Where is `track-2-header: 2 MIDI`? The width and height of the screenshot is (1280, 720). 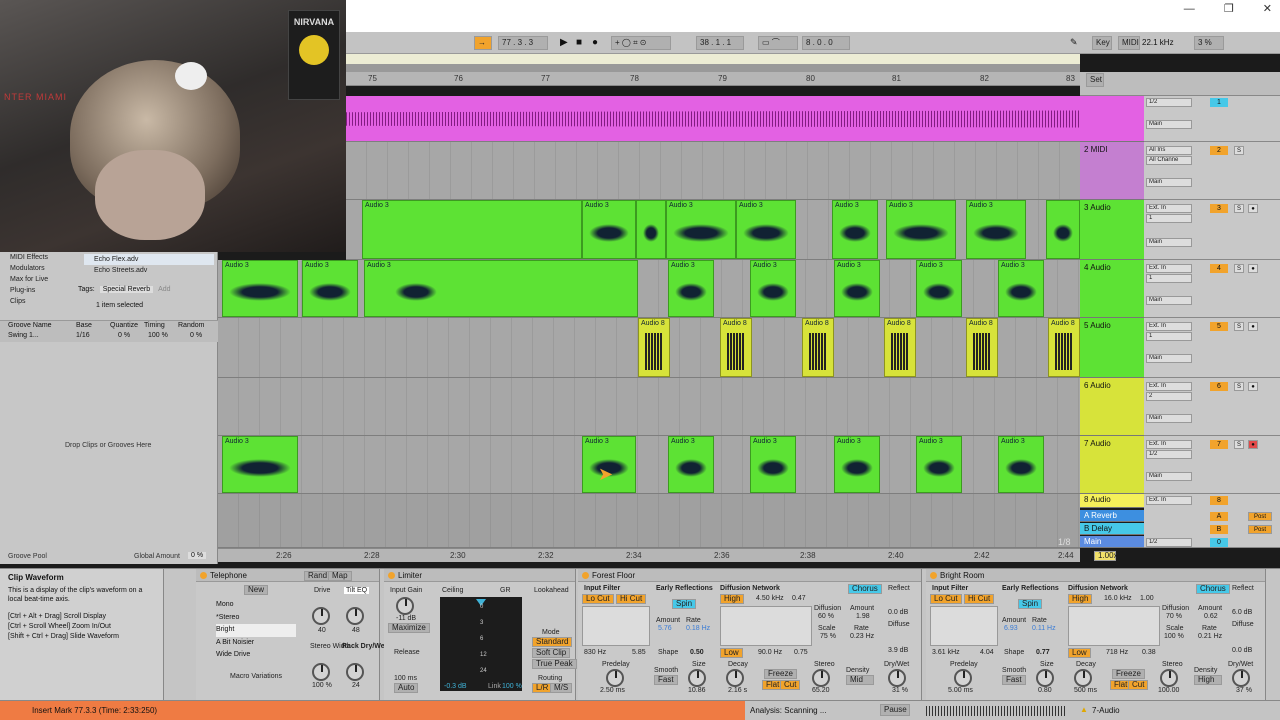
track-2-header: 2 MIDI is located at coordinates (1112, 171).